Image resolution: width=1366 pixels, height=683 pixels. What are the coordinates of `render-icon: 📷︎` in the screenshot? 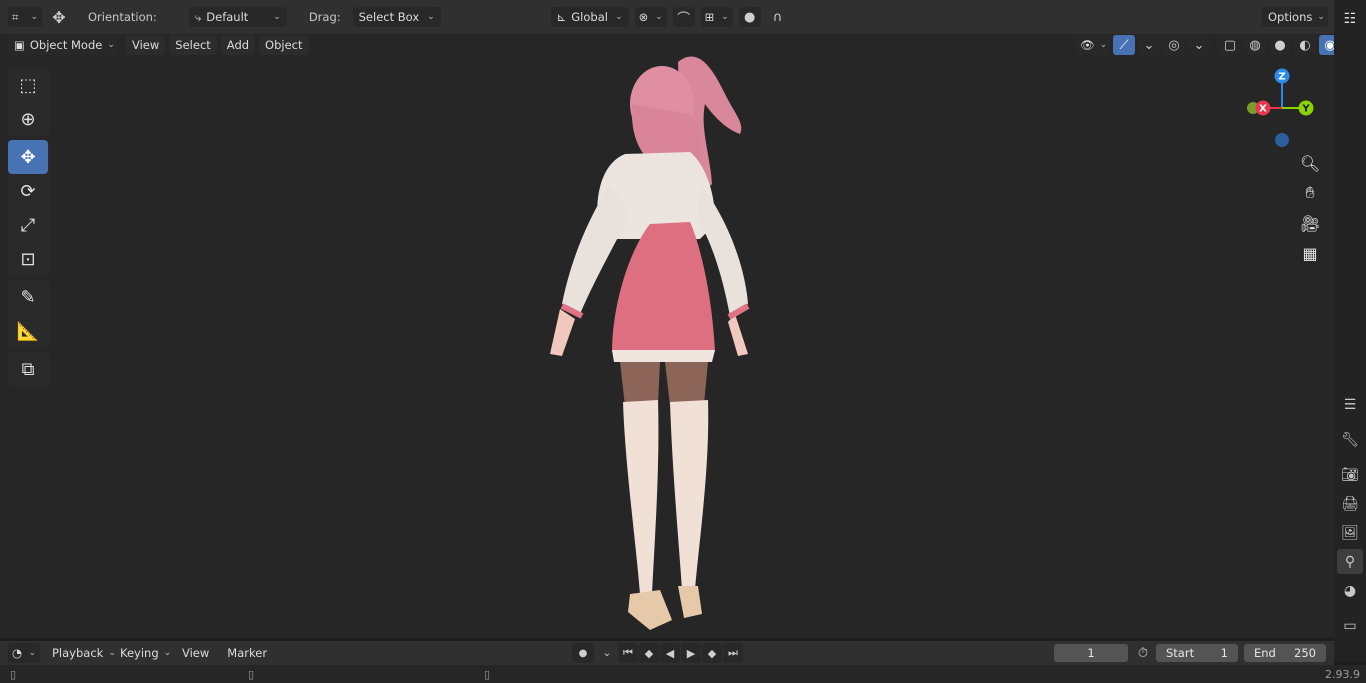 It's located at (1350, 474).